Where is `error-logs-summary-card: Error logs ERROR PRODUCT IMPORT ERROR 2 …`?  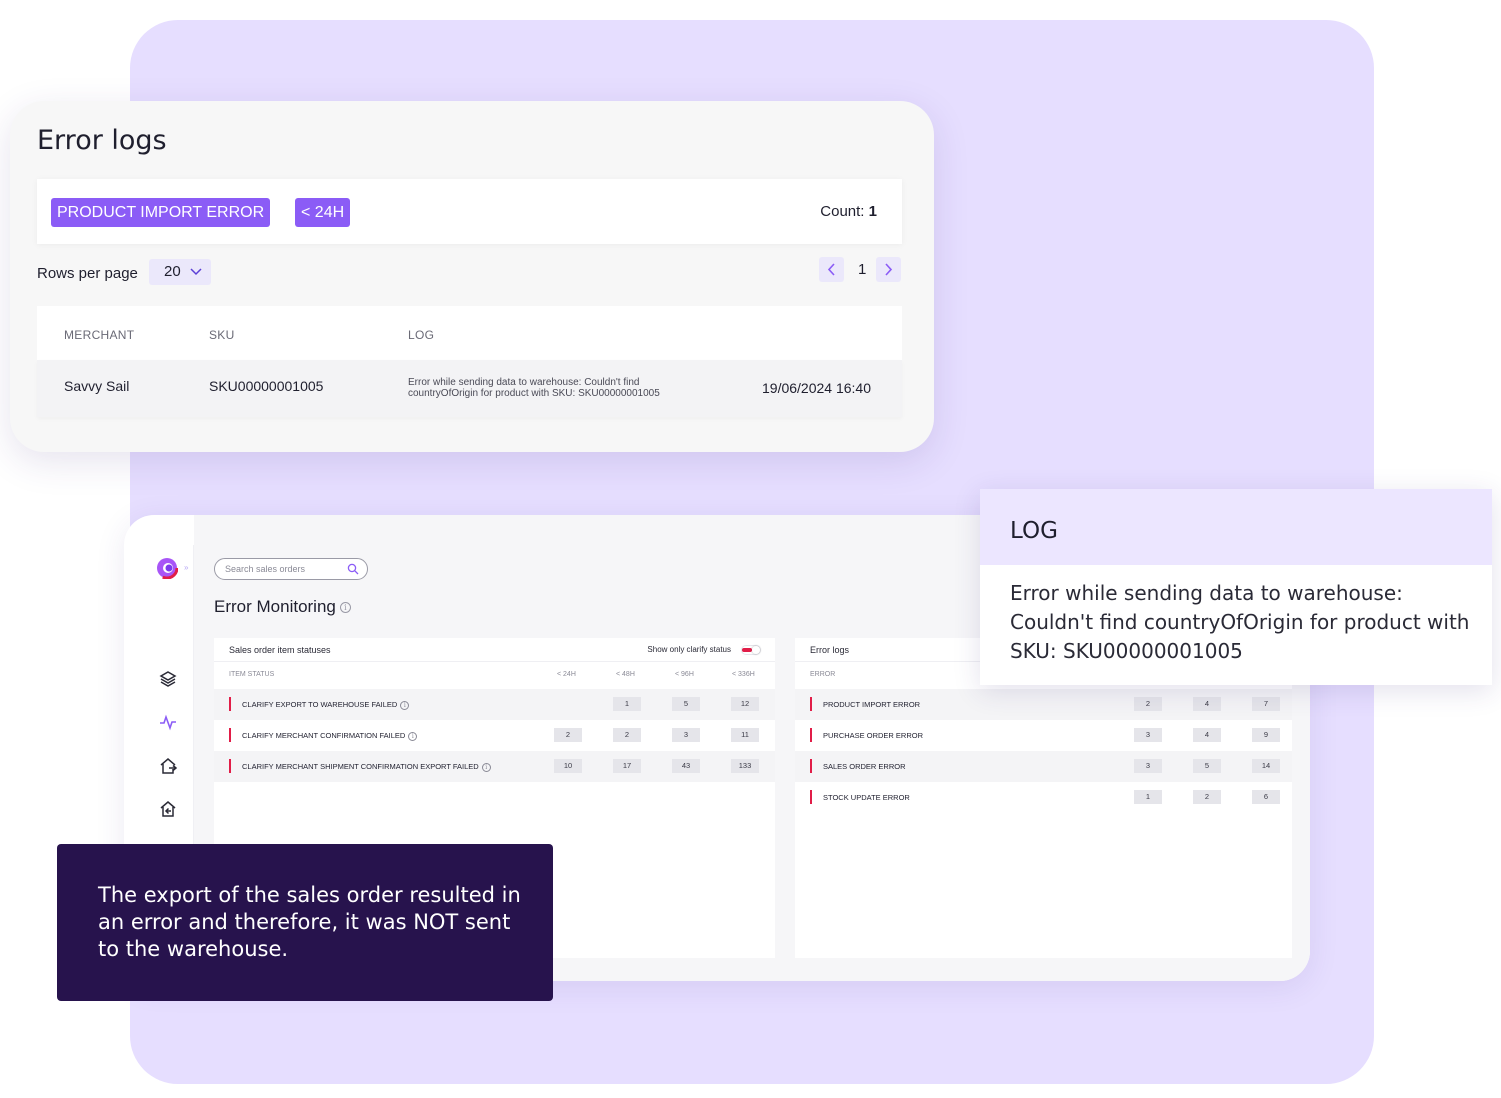 error-logs-summary-card: Error logs ERROR PRODUCT IMPORT ERROR 2 … is located at coordinates (1043, 798).